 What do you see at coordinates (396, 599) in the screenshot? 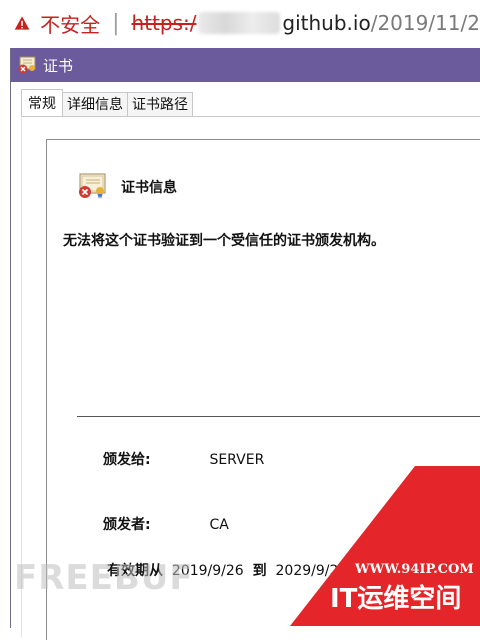
I see `site-watermark-brand: IT运维空间` at bounding box center [396, 599].